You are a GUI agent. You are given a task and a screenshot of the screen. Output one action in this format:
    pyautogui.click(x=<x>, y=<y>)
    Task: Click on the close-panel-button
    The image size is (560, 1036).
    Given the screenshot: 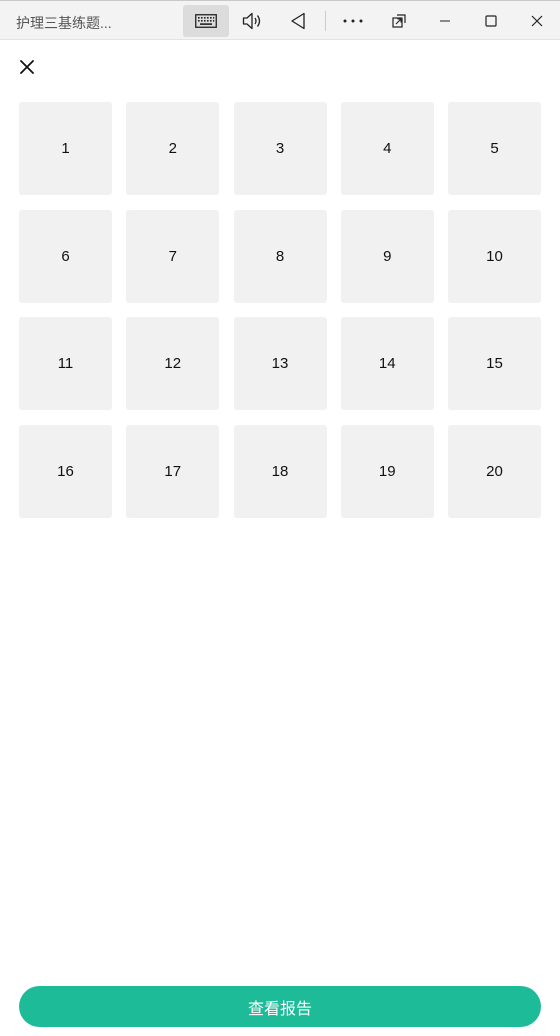 What is the action you would take?
    pyautogui.click(x=27, y=67)
    